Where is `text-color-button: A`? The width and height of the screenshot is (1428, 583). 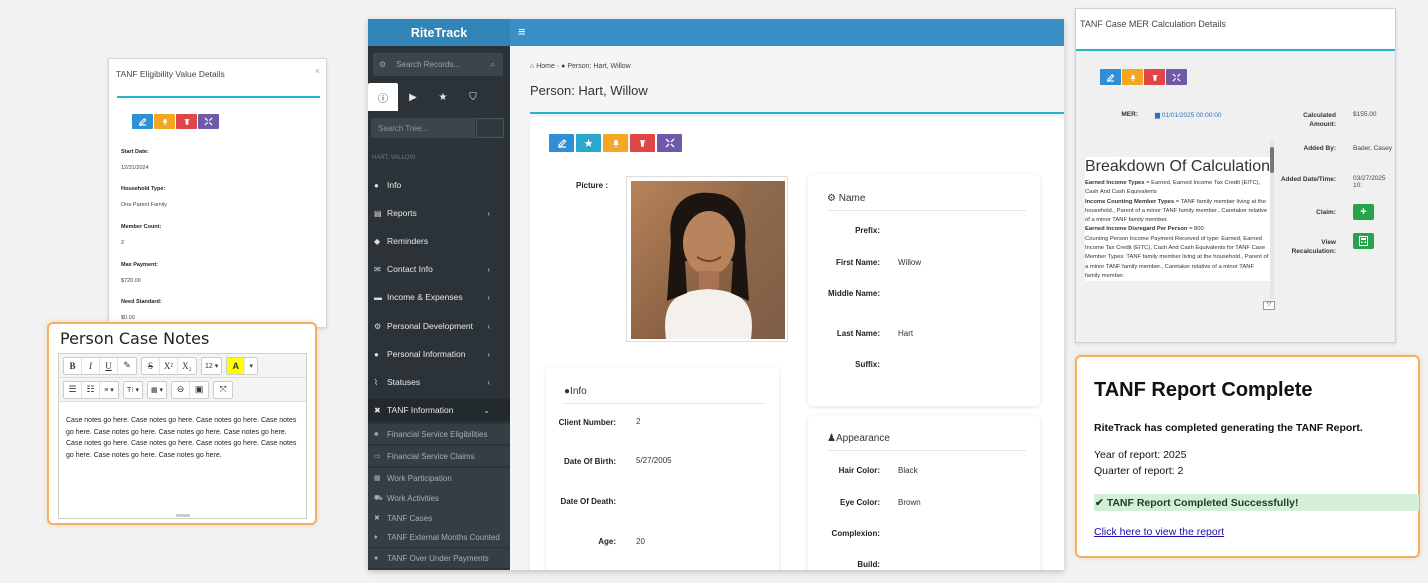
text-color-button: A is located at coordinates (236, 365).